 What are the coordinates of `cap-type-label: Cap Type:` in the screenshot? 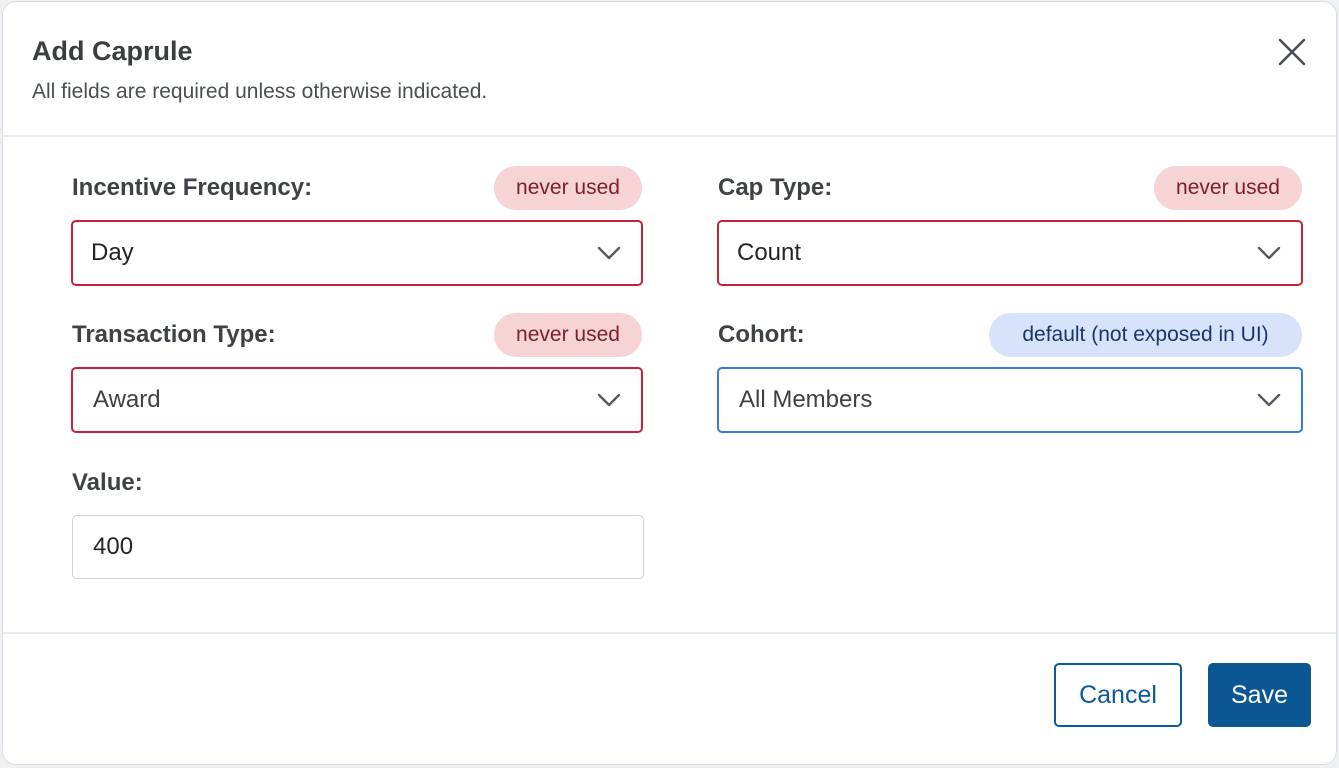 It's located at (775, 187).